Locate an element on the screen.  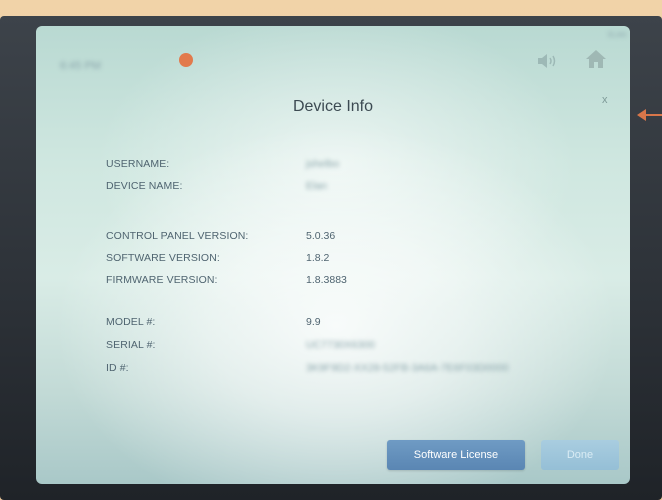
speaker-icon is located at coordinates (547, 61).